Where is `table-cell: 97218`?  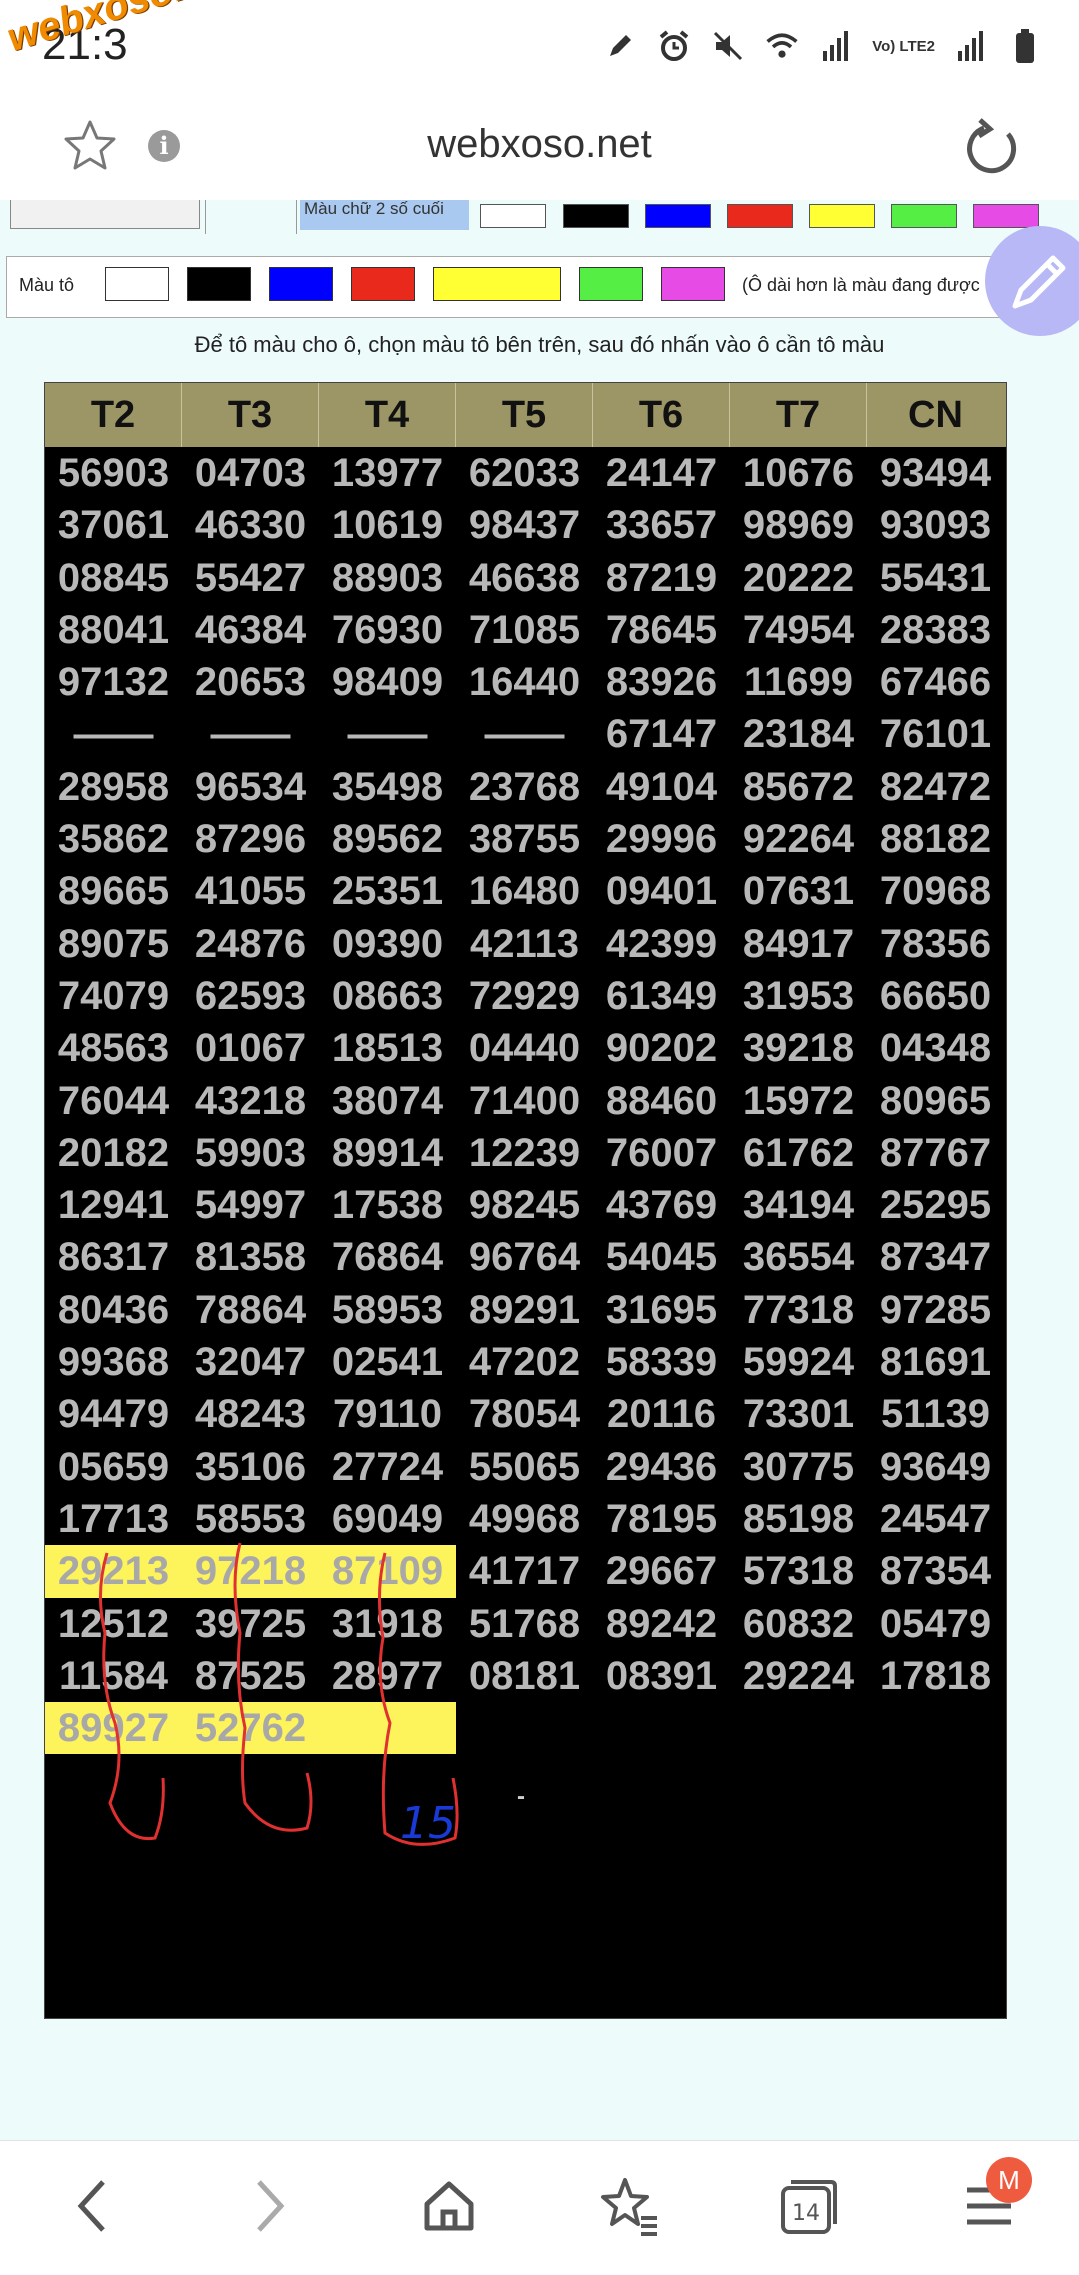 table-cell: 97218 is located at coordinates (250, 1571).